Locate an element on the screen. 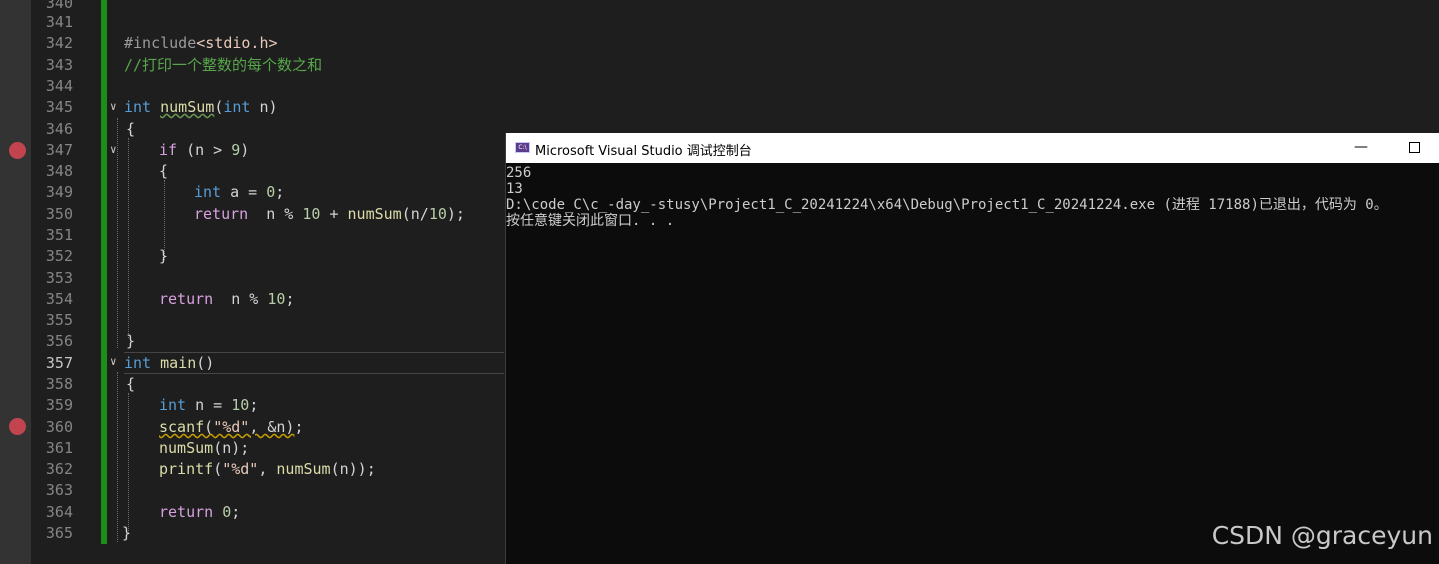 The width and height of the screenshot is (1439, 564). maximize-button is located at coordinates (1414, 148).